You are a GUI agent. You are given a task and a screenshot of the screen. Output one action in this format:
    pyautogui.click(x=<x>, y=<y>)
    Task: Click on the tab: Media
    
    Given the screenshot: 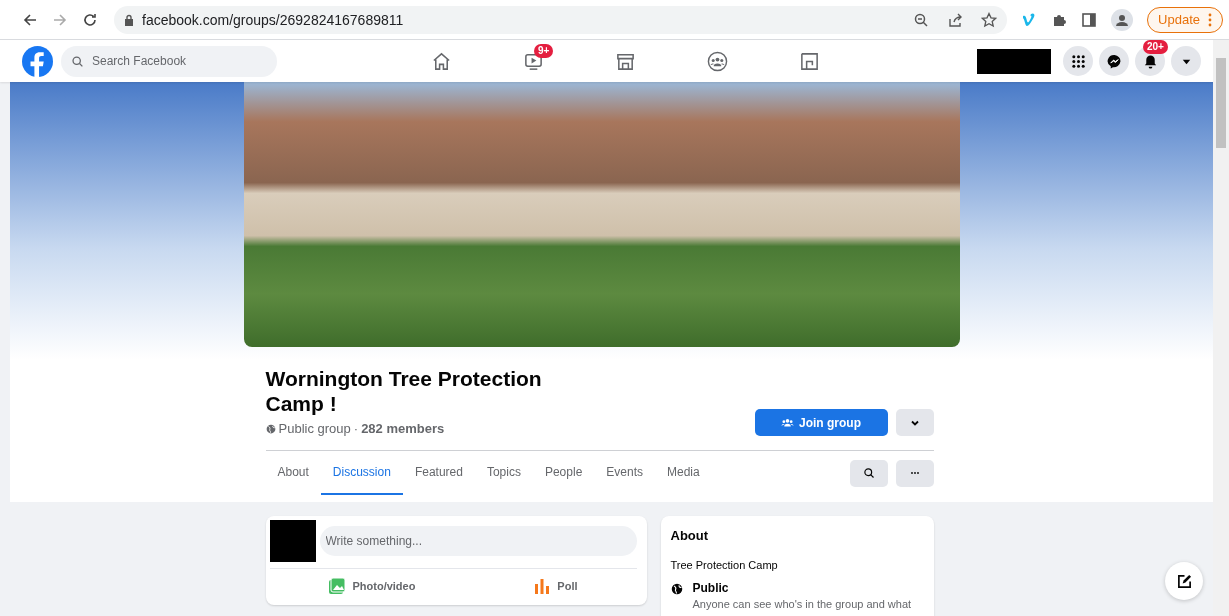 What is the action you would take?
    pyautogui.click(x=683, y=473)
    